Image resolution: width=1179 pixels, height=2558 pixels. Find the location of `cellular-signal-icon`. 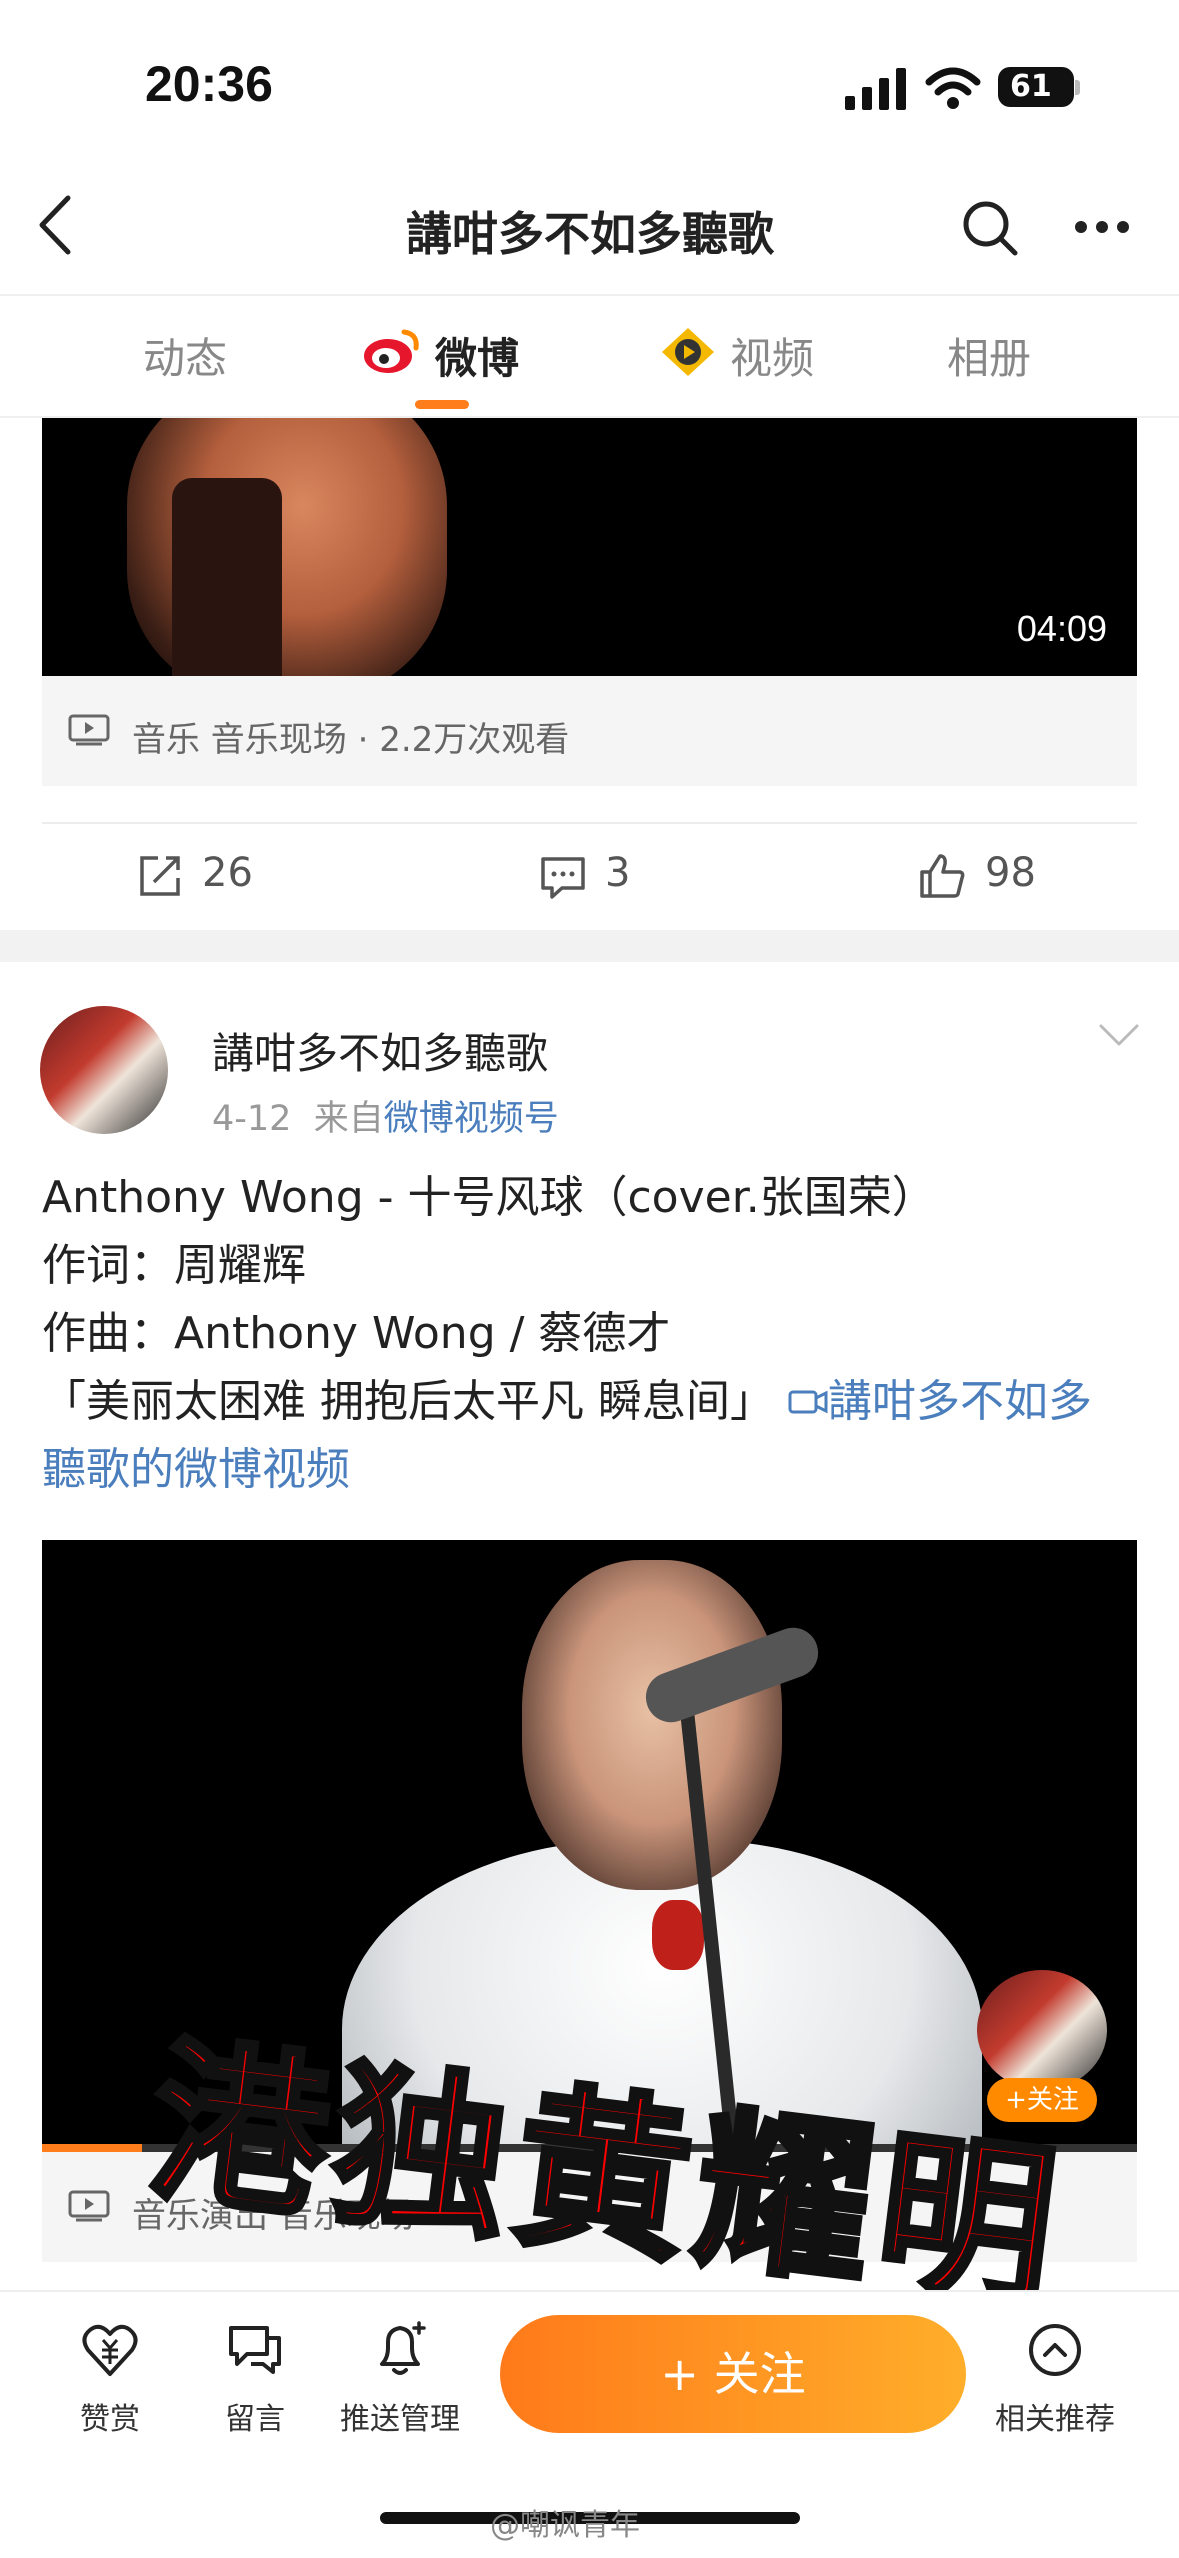

cellular-signal-icon is located at coordinates (875, 89).